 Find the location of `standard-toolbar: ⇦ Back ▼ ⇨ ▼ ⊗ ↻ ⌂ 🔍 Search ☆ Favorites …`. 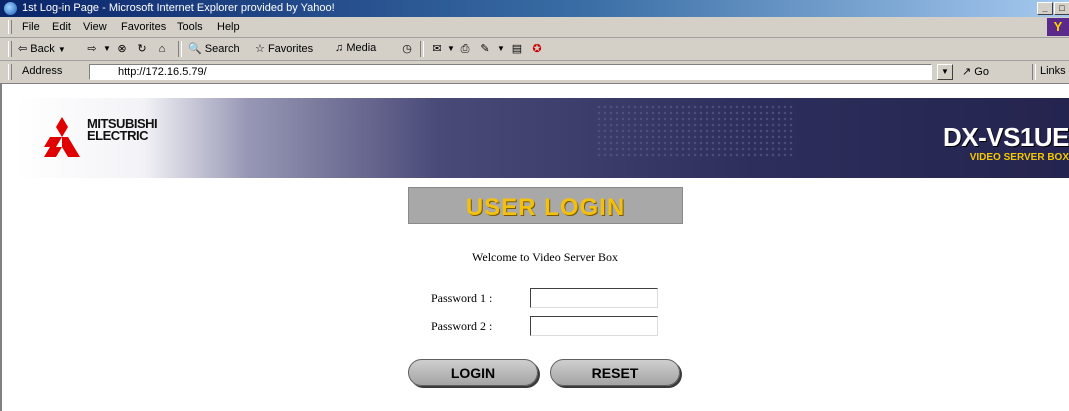

standard-toolbar: ⇦ Back ▼ ⇨ ▼ ⊗ ↻ ⌂ 🔍 Search ☆ Favorites … is located at coordinates (534, 49).